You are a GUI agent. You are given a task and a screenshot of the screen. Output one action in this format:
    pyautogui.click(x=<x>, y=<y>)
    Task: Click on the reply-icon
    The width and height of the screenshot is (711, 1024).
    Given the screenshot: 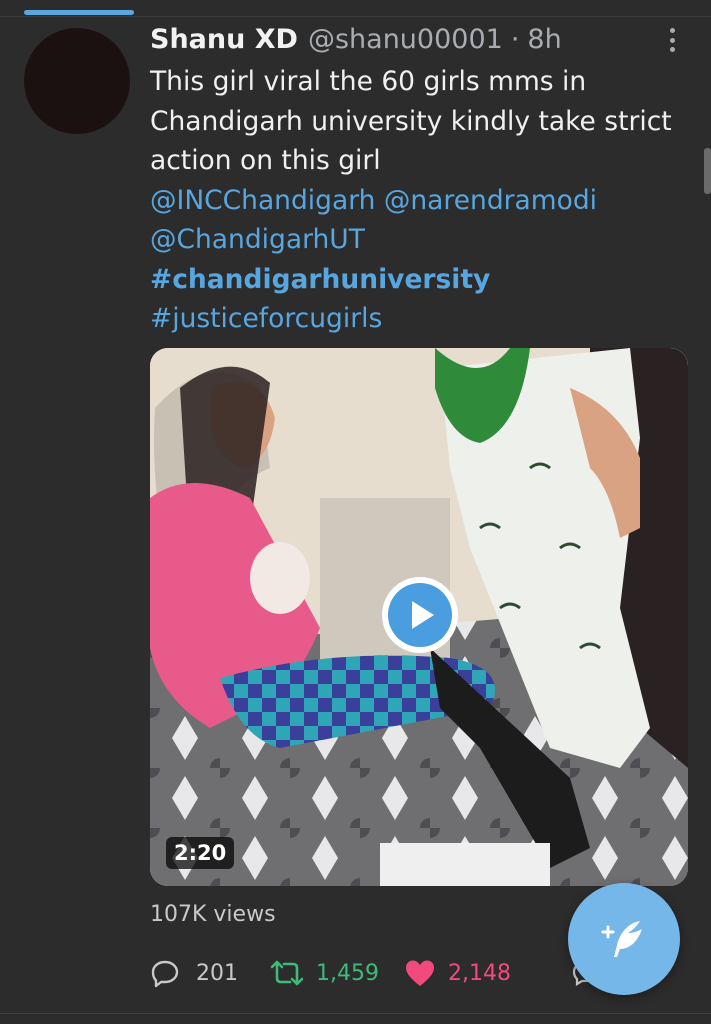 What is the action you would take?
    pyautogui.click(x=165, y=974)
    